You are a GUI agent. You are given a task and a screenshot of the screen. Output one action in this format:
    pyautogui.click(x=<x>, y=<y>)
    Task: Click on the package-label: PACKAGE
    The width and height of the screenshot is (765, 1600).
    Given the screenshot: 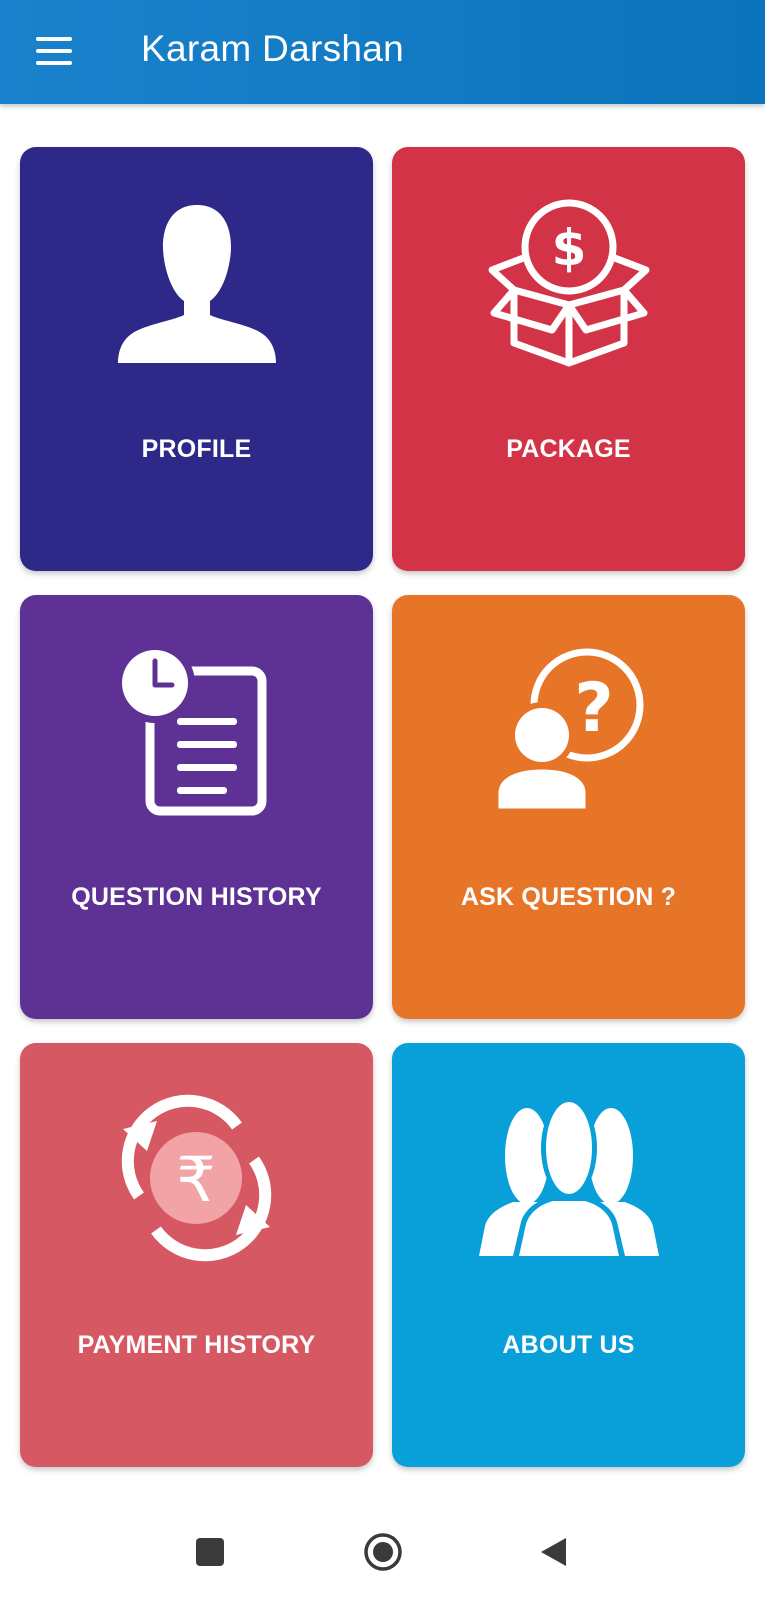 What is the action you would take?
    pyautogui.click(x=568, y=449)
    